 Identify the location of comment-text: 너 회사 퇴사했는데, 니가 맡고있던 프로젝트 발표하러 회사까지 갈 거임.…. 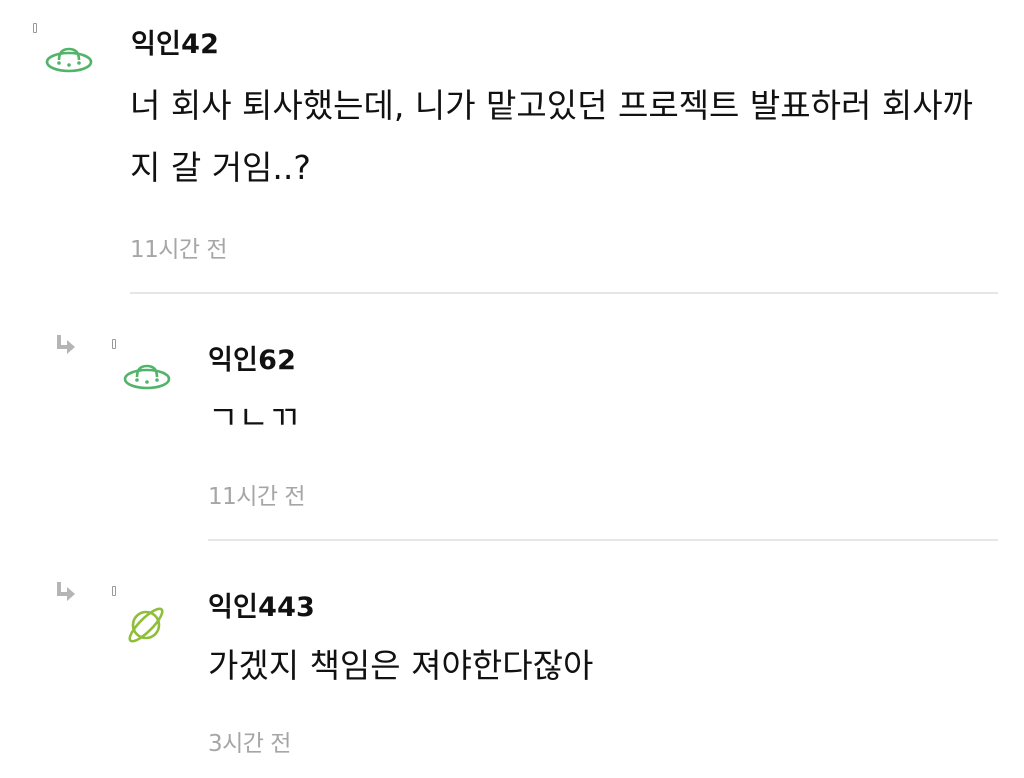
(551, 136).